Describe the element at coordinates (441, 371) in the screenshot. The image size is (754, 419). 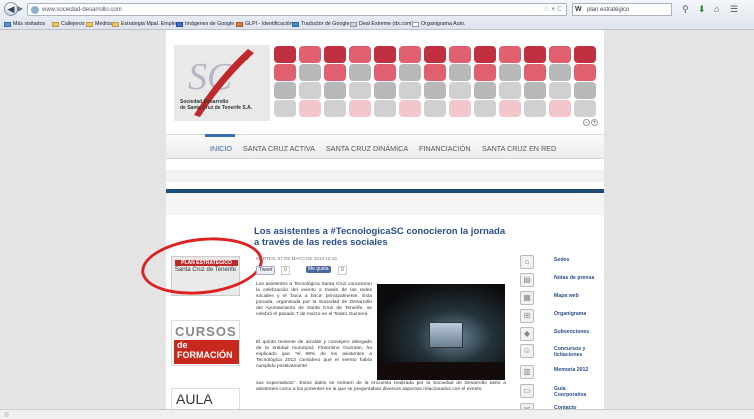
I see `stage` at that location.